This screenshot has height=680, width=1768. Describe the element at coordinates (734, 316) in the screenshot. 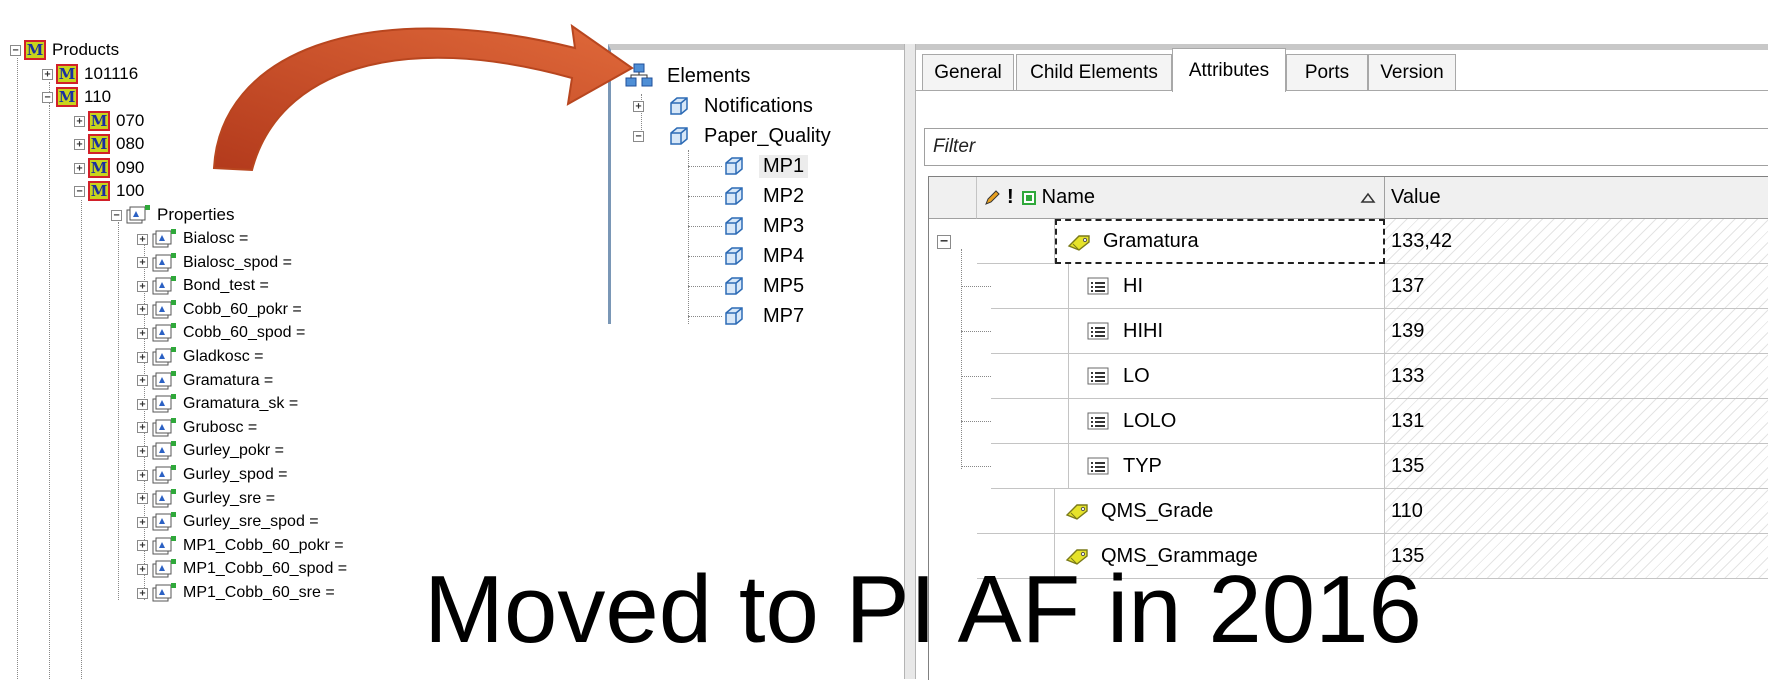

I see `cube-icon` at that location.